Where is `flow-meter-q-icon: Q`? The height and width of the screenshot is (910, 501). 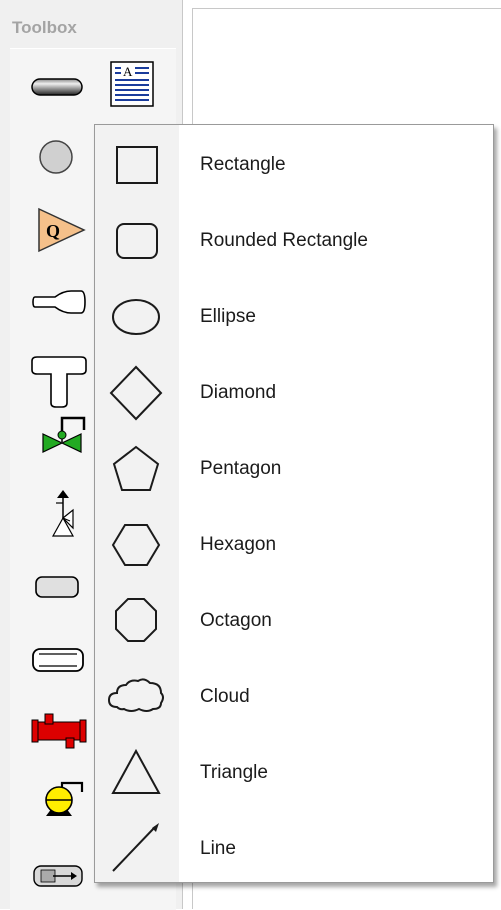
flow-meter-q-icon: Q is located at coordinates (62, 230).